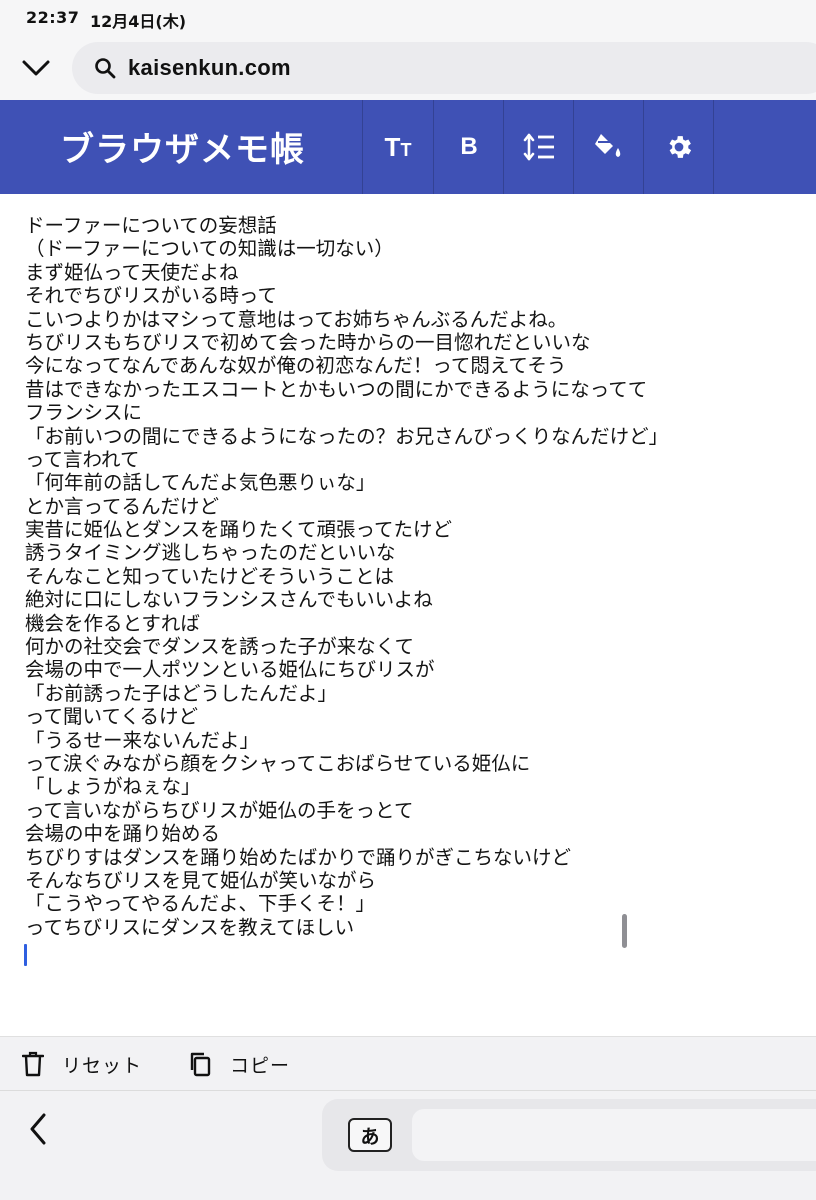 This screenshot has height=1200, width=816. Describe the element at coordinates (209, 249) in the screenshot. I see `memo-line: （ドーファーについての知識は一切ない）` at that location.